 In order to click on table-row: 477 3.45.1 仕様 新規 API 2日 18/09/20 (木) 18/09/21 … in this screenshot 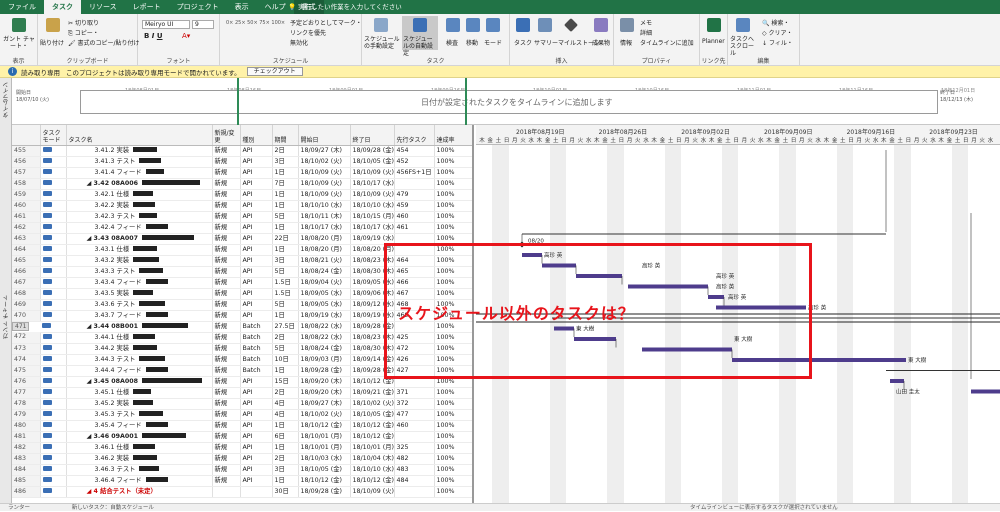, I will do `click(242, 393)`.